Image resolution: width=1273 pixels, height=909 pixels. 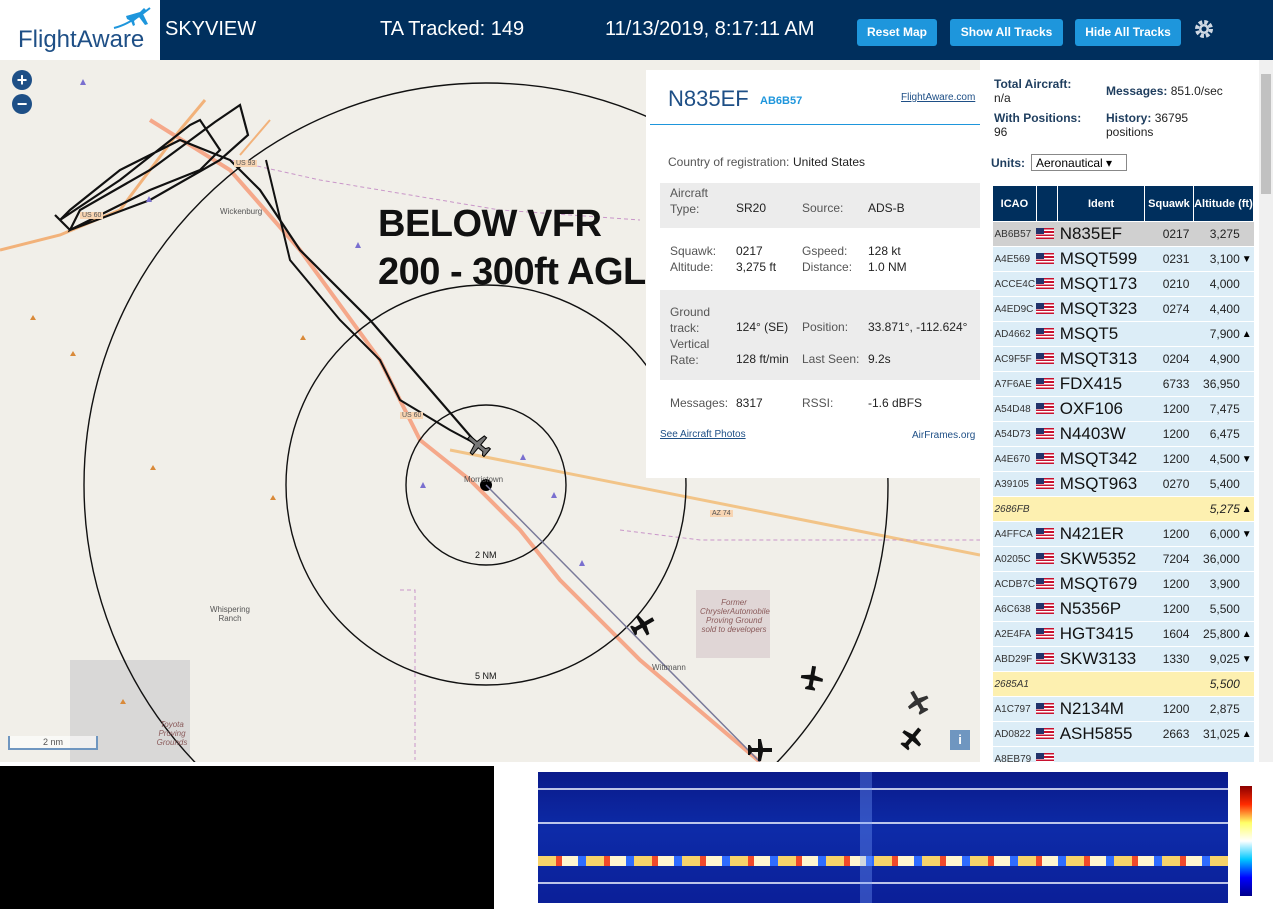 I want to click on hide-all-tracks-button: Hide All Tracks, so click(x=1128, y=32).